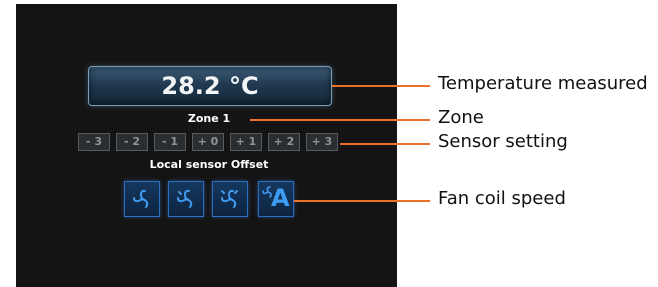 The width and height of the screenshot is (658, 287). I want to click on fan-speed-2-button, so click(186, 199).